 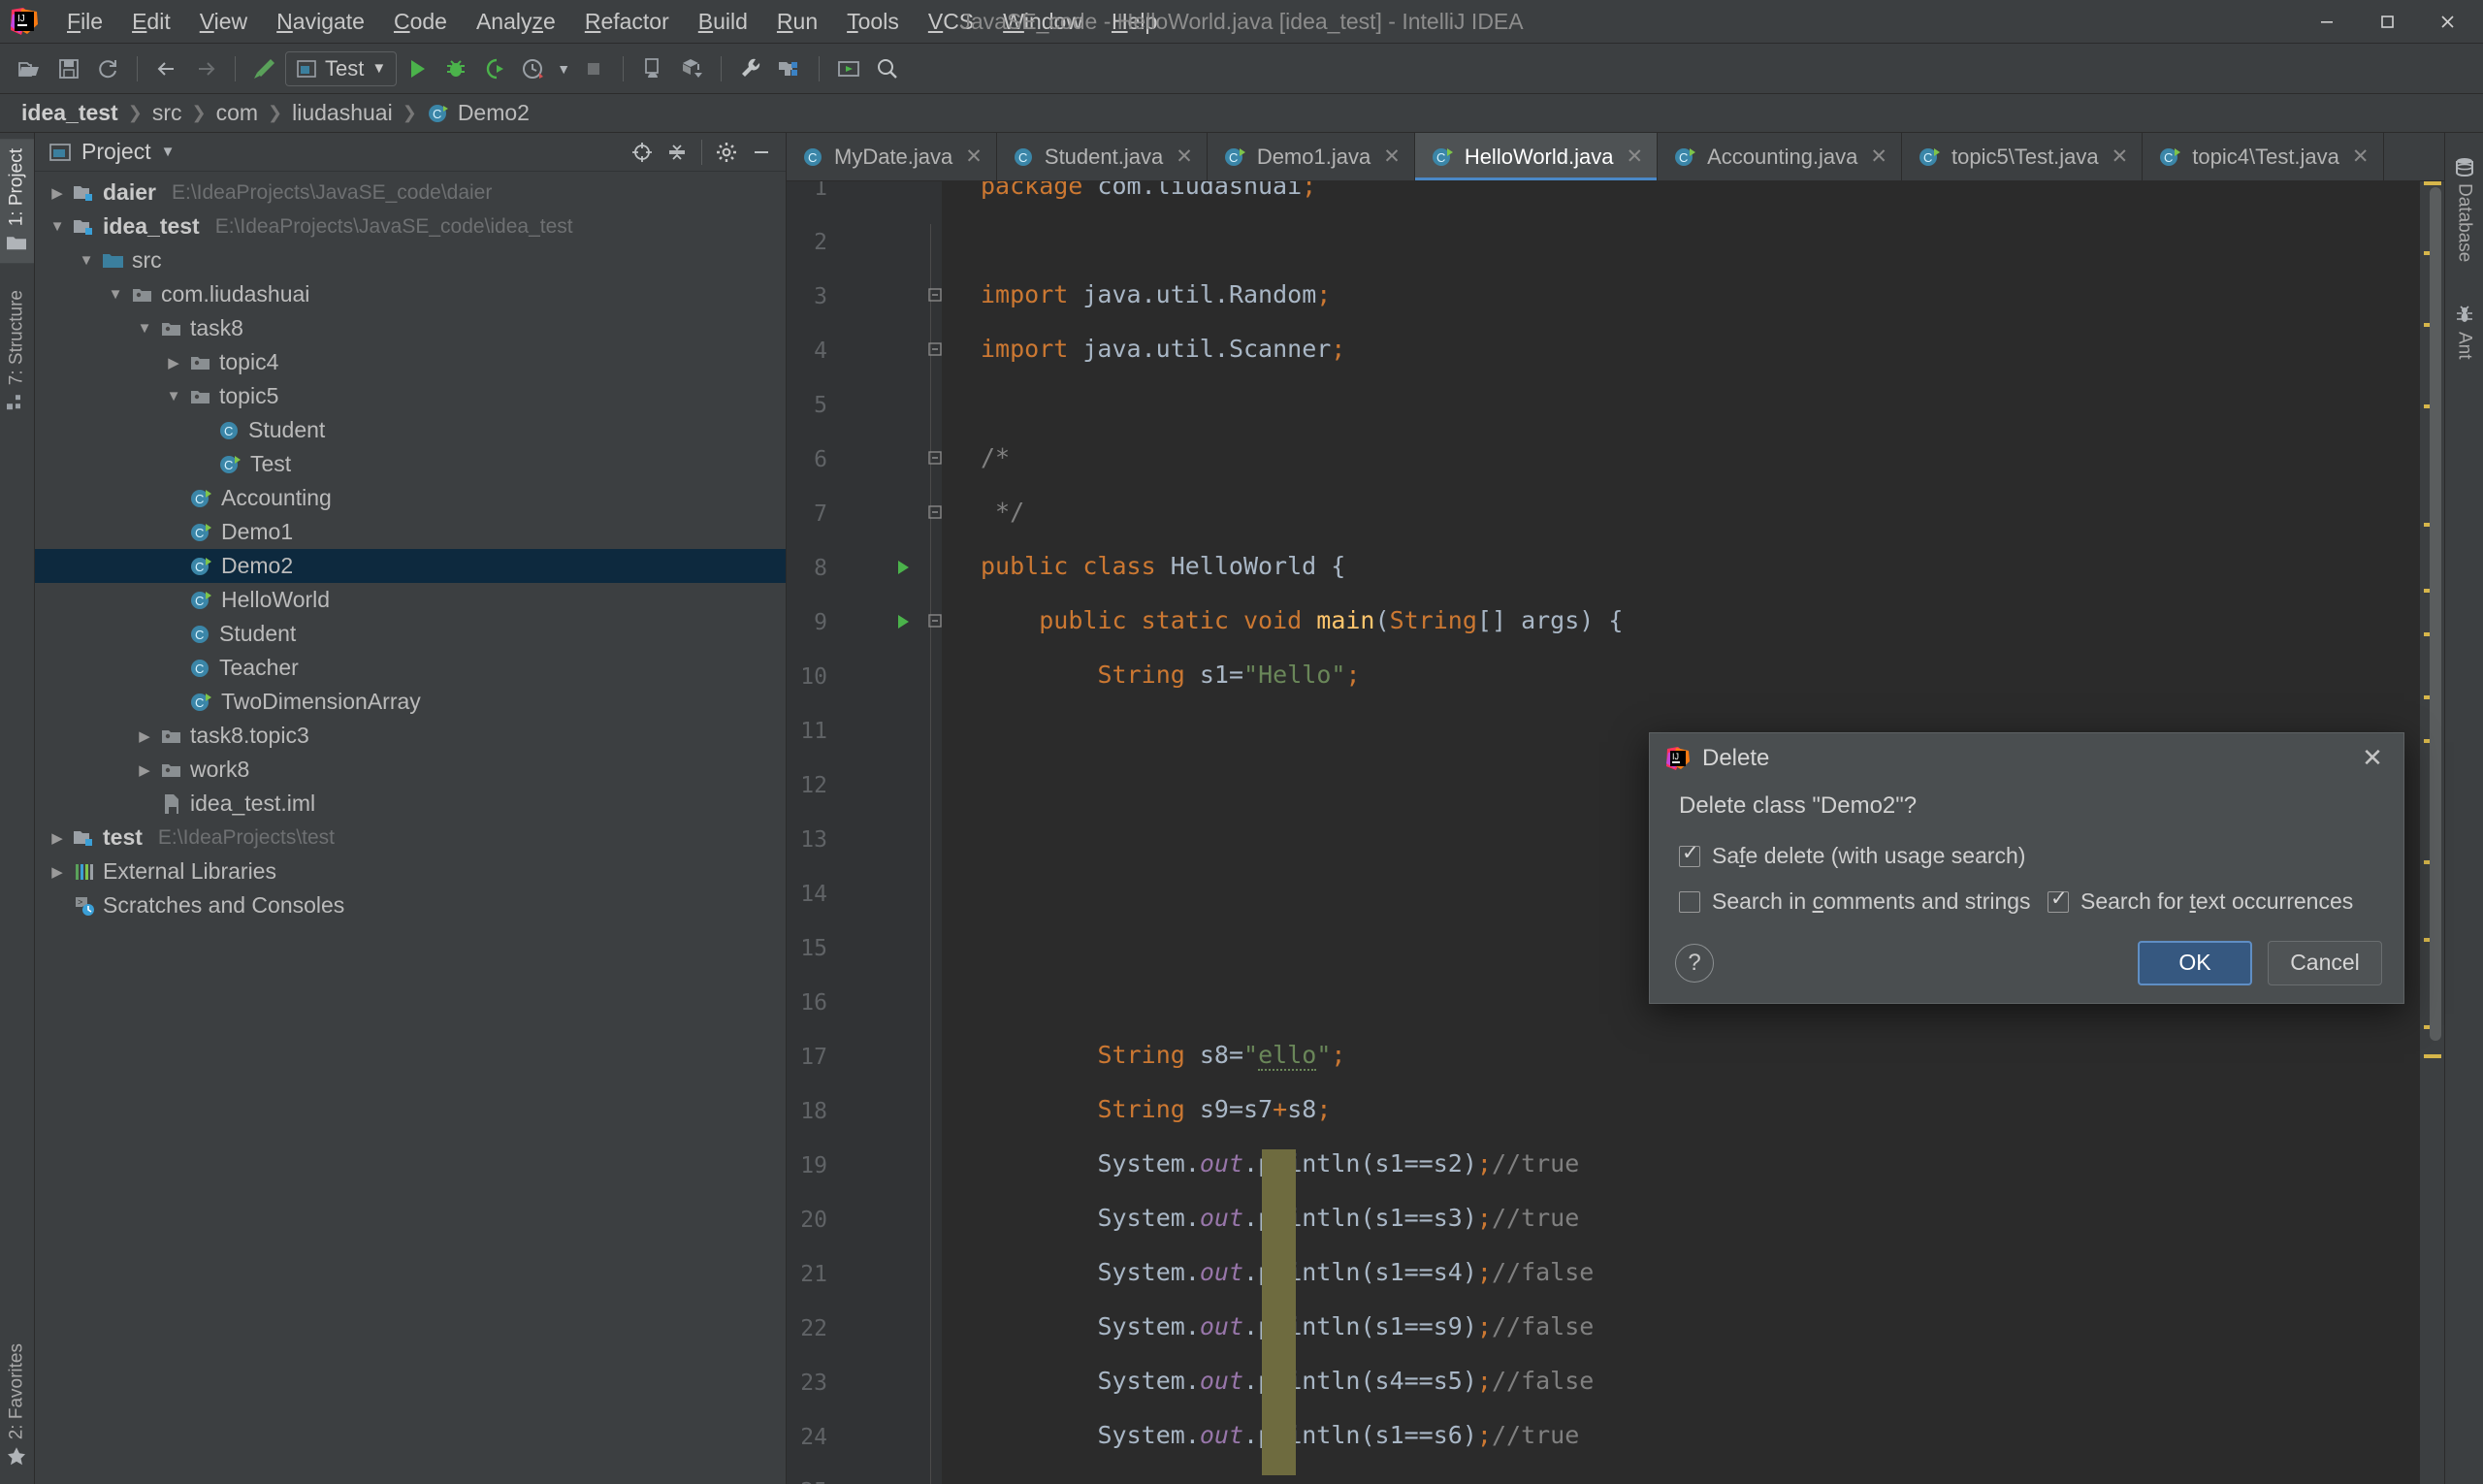 I want to click on close-button, so click(x=2447, y=21).